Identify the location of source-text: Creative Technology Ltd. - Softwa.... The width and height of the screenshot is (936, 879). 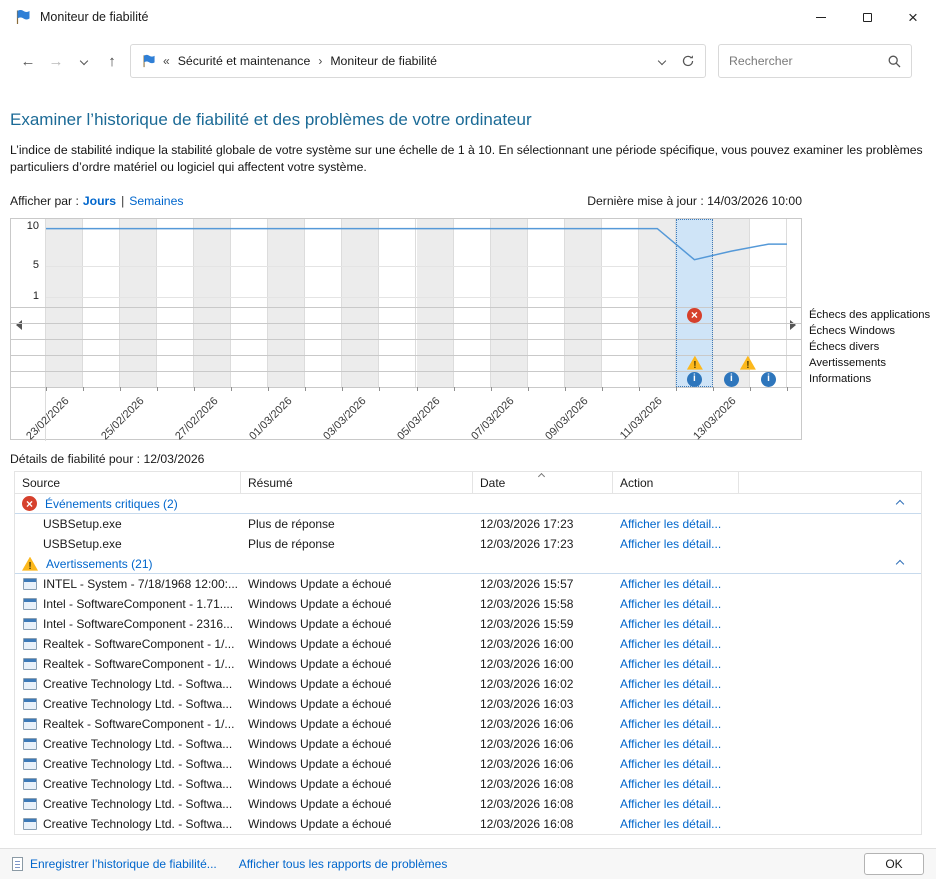
(138, 684).